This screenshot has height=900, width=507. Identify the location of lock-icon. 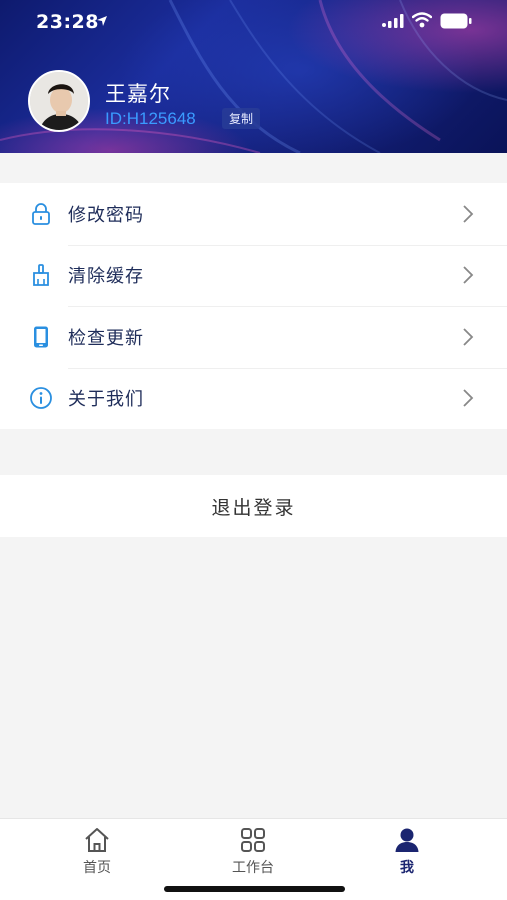
(41, 213).